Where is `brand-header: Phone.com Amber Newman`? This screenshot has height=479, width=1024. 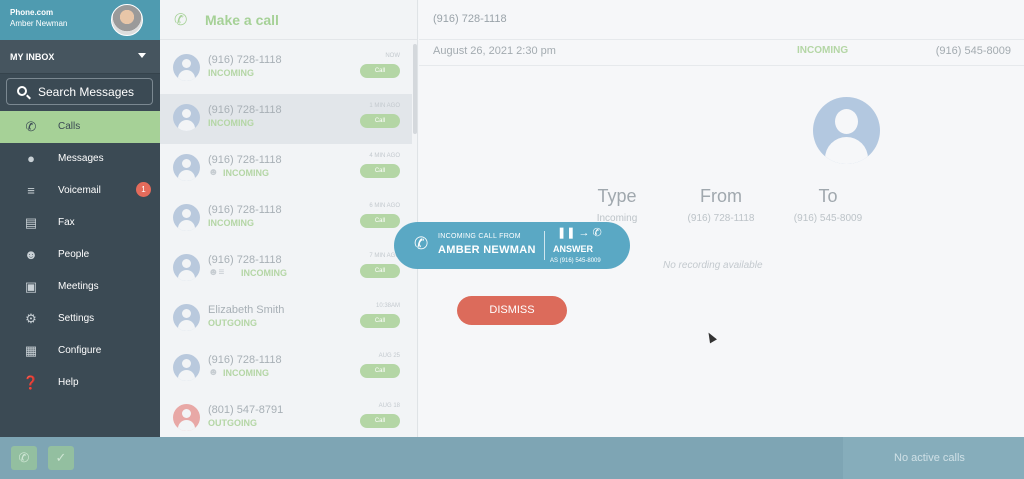
brand-header: Phone.com Amber Newman is located at coordinates (80, 20).